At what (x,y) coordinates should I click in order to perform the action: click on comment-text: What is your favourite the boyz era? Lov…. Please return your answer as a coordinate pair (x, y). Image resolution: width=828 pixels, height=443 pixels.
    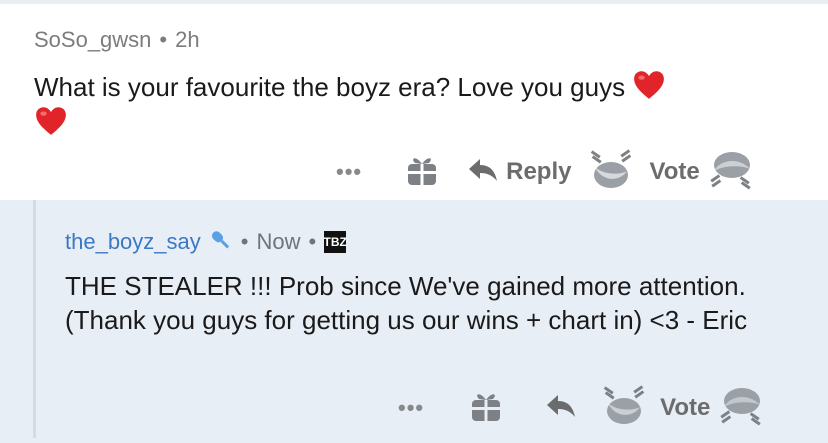
    Looking at the image, I should click on (330, 87).